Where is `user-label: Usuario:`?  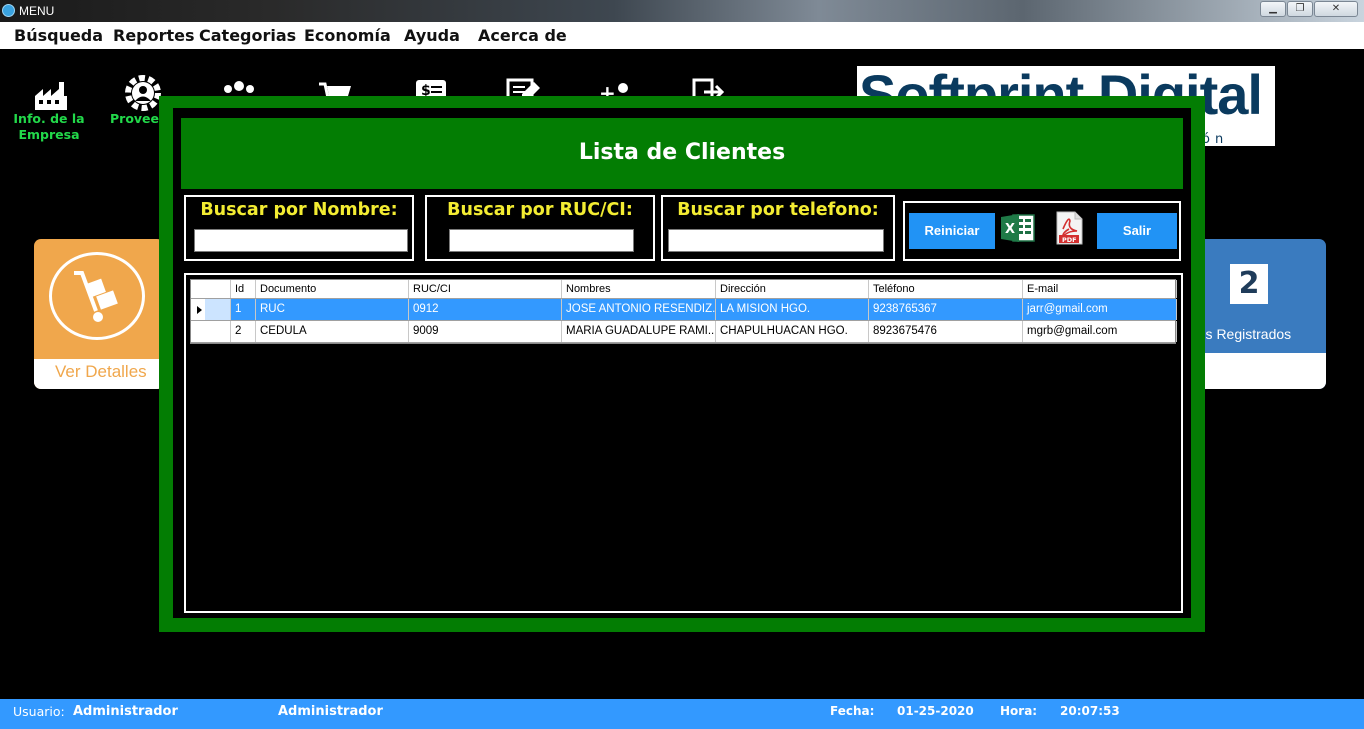 user-label: Usuario: is located at coordinates (39, 711).